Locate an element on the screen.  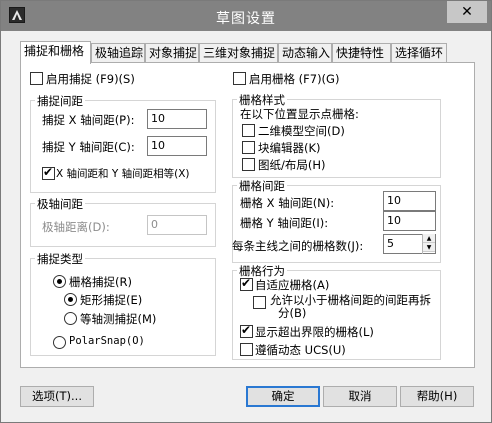
subdivide-checkbox is located at coordinates (259, 302).